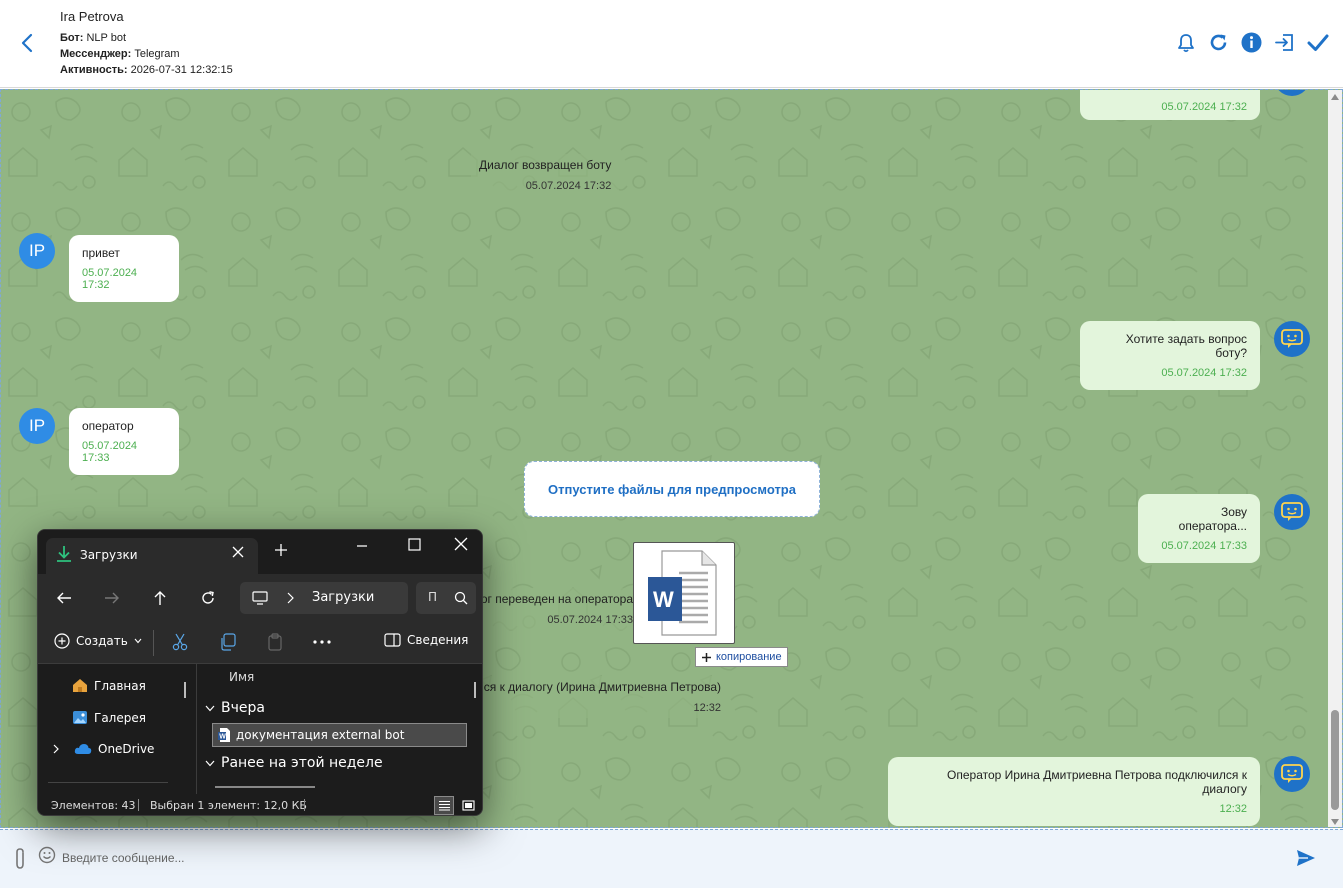 The height and width of the screenshot is (888, 1343). Describe the element at coordinates (1335, 97) in the screenshot. I see `scroll-up-arrow` at that location.